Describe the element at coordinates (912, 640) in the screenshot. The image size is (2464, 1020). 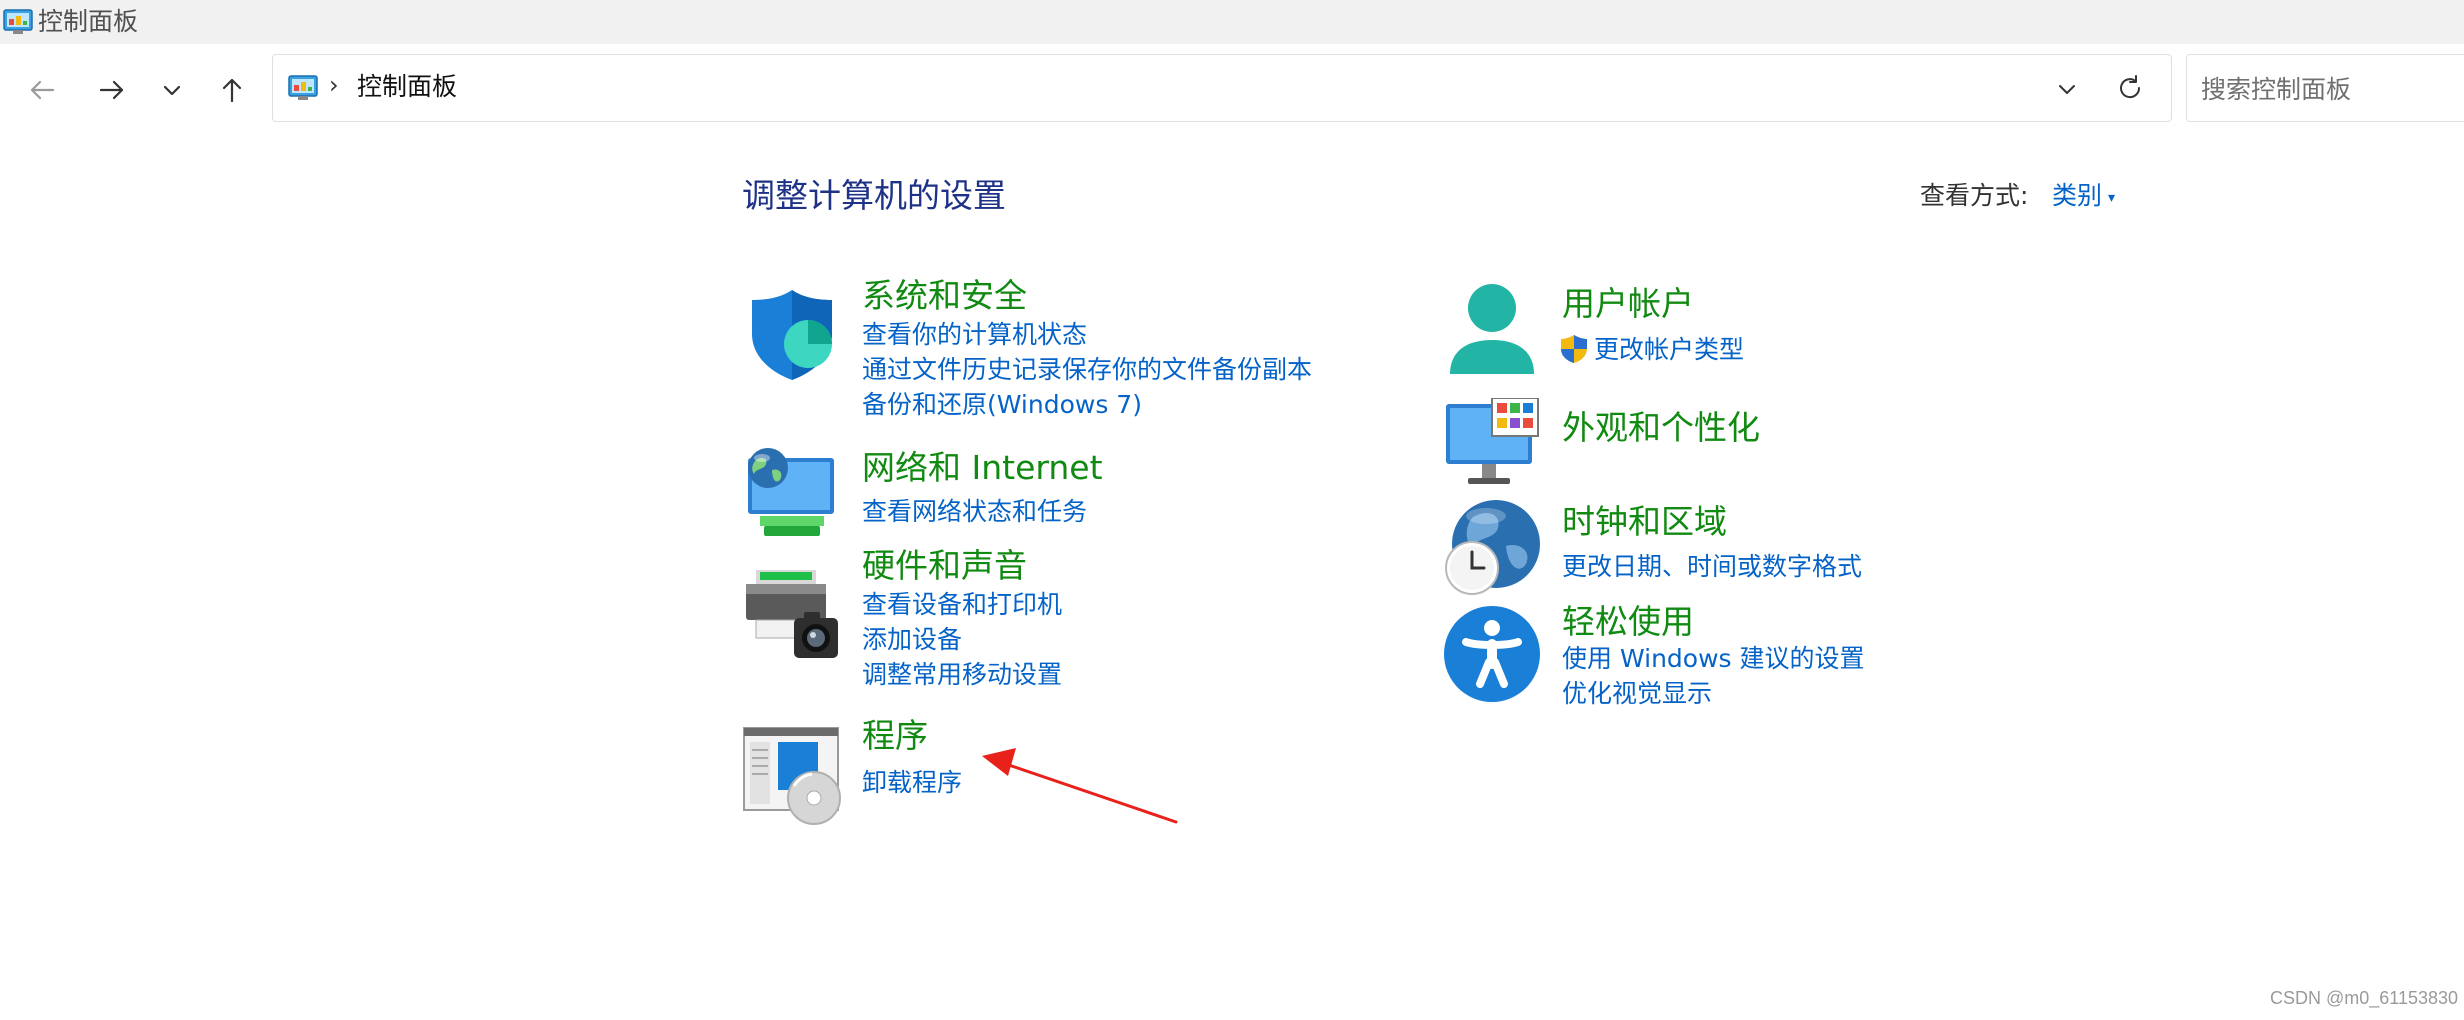
I see `link-add-device: 添加设备` at that location.